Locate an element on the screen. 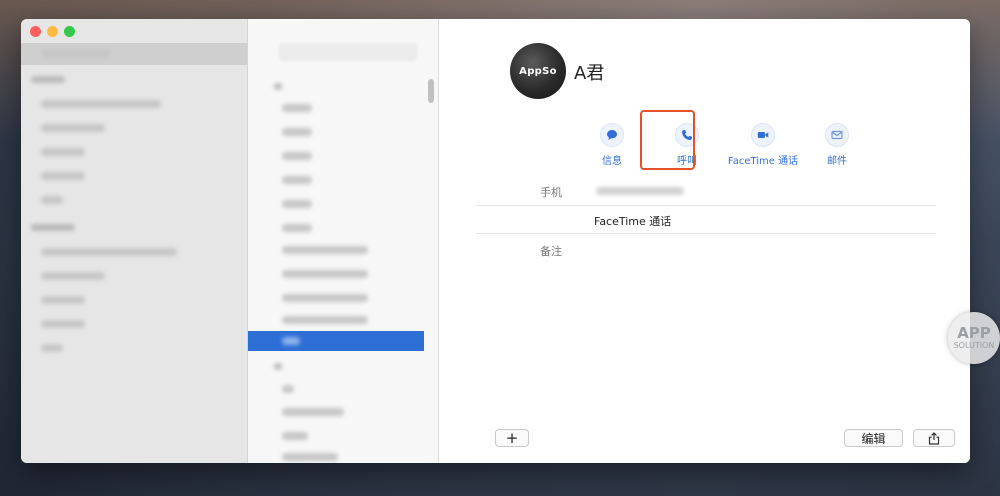 This screenshot has width=1000, height=496. app-solution-watermark: APP SOLUTION is located at coordinates (974, 338).